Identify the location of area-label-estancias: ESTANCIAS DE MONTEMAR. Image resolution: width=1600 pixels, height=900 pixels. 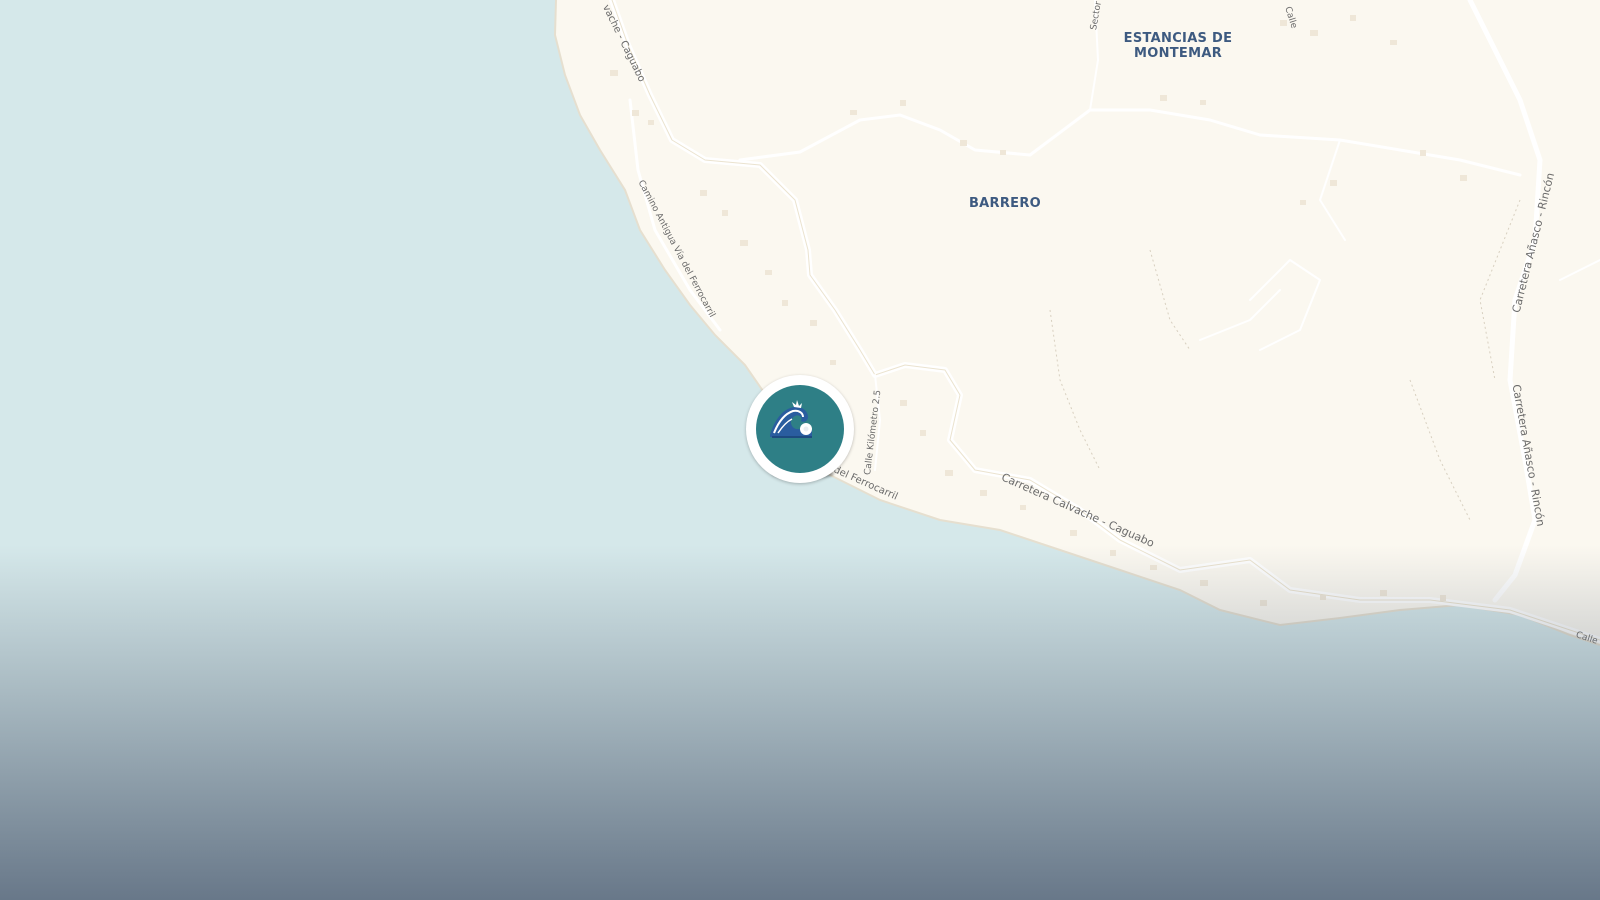
(1178, 46).